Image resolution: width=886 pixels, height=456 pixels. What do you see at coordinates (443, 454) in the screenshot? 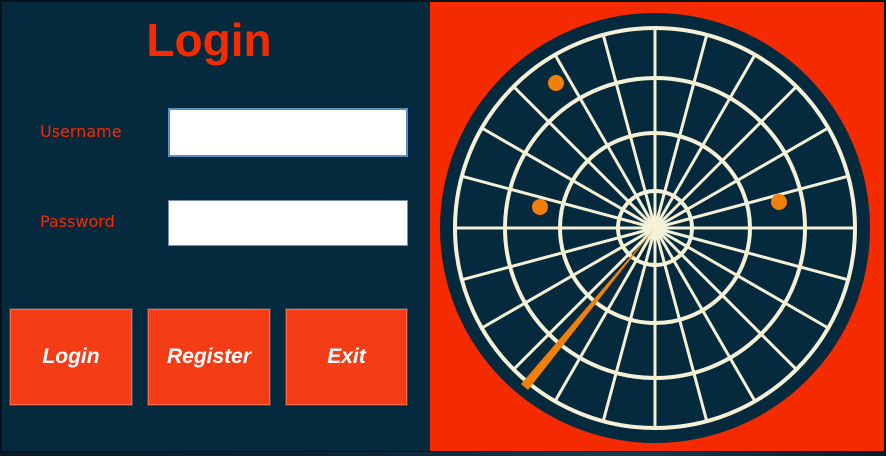
I see `desktop-edge` at bounding box center [443, 454].